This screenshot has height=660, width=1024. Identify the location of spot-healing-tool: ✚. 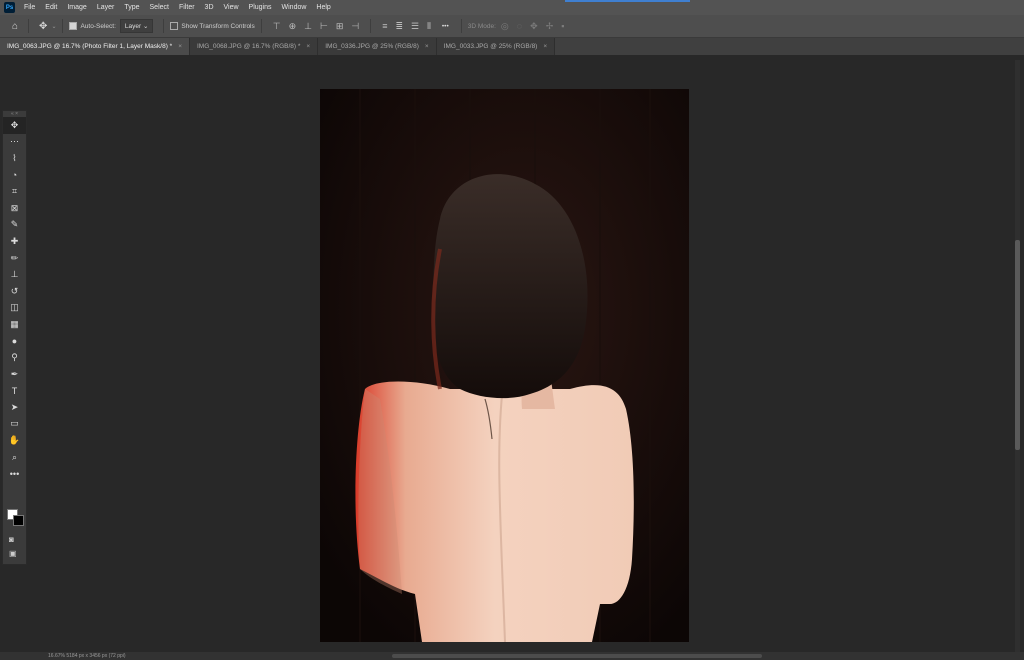
(14, 241).